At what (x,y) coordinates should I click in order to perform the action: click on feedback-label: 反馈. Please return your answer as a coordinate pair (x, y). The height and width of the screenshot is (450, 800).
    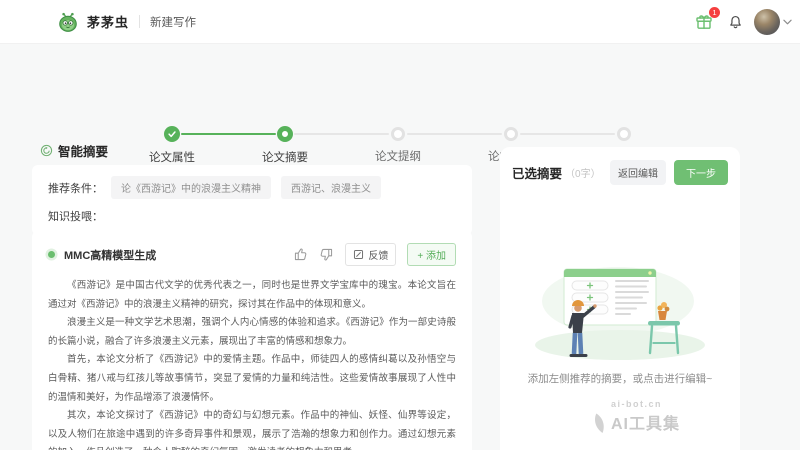
    Looking at the image, I should click on (378, 256).